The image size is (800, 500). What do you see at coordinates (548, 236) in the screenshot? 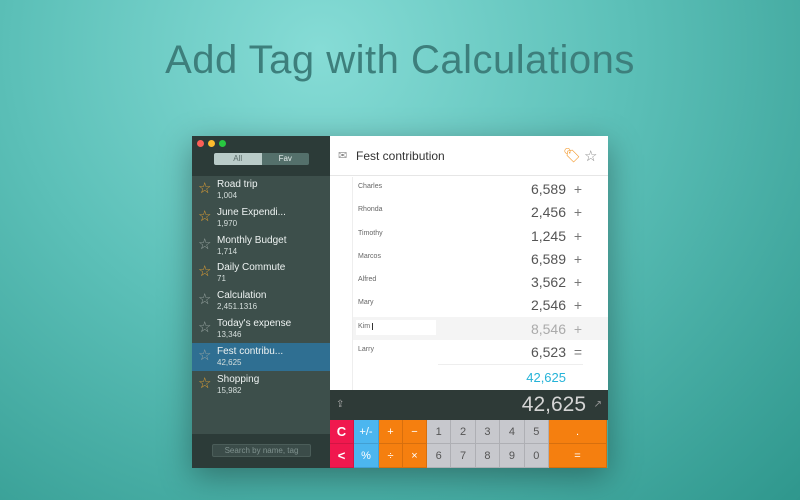
I see `entry-value: 1,245` at bounding box center [548, 236].